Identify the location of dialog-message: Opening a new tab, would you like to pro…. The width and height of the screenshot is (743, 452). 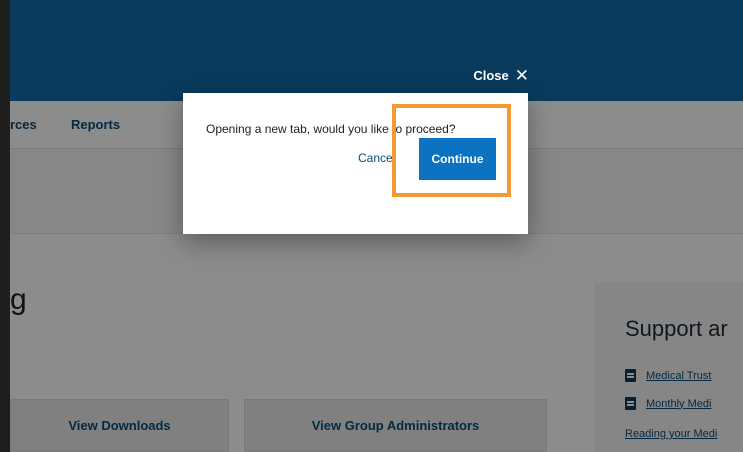
(331, 129).